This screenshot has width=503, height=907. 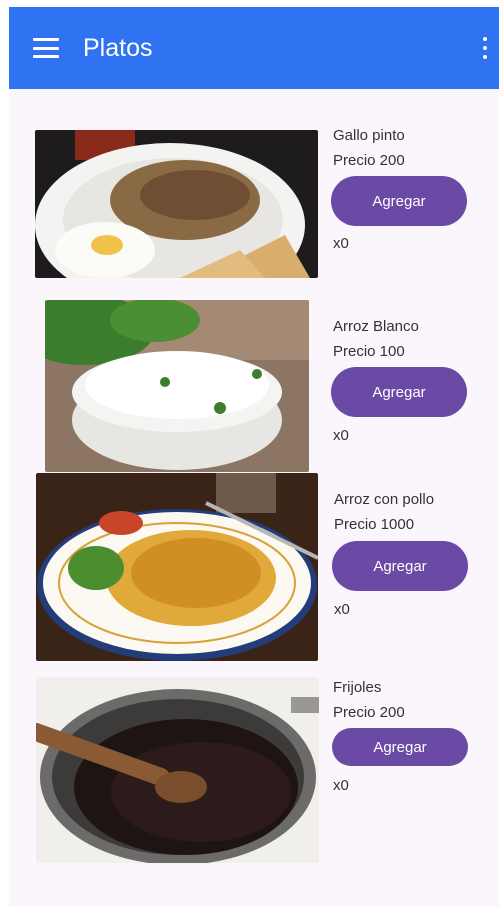 What do you see at coordinates (357, 687) in the screenshot?
I see `dish-name: Frijoles` at bounding box center [357, 687].